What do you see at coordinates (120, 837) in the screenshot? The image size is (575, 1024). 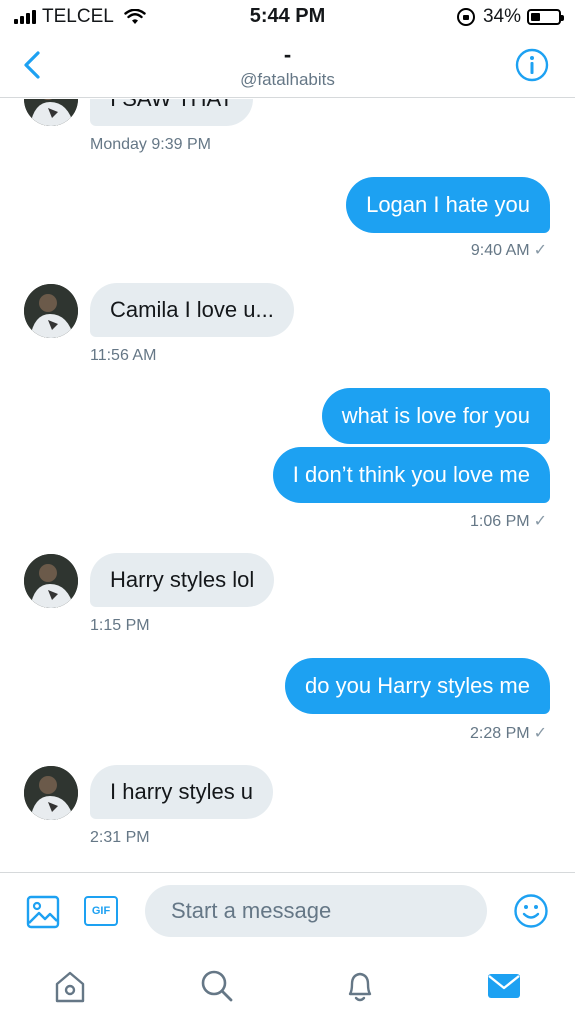 I see `message-timestamp: 2:31 PM` at bounding box center [120, 837].